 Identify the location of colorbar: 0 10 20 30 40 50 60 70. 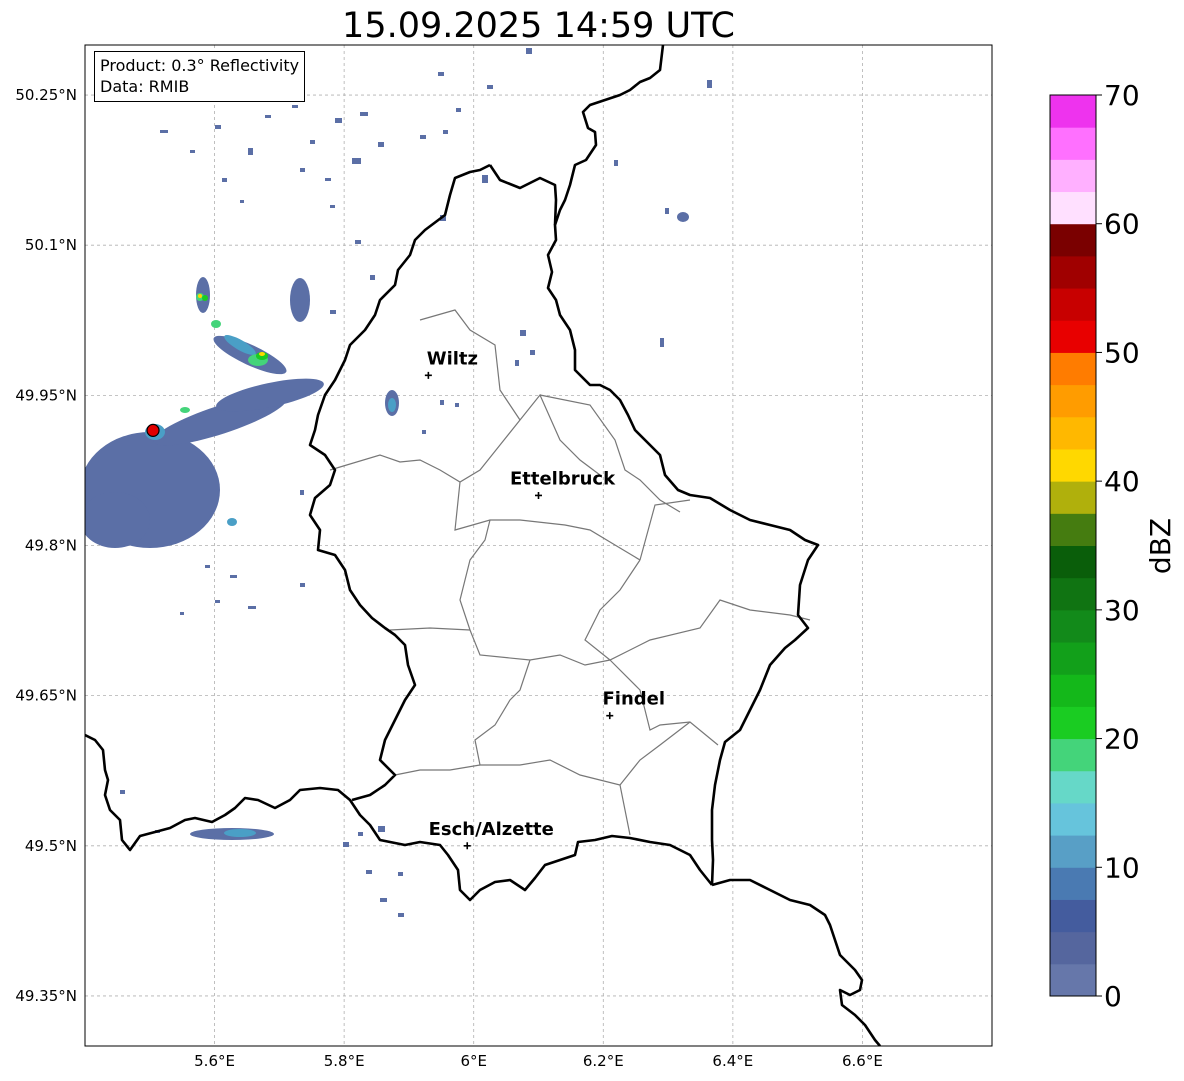
(1094, 546).